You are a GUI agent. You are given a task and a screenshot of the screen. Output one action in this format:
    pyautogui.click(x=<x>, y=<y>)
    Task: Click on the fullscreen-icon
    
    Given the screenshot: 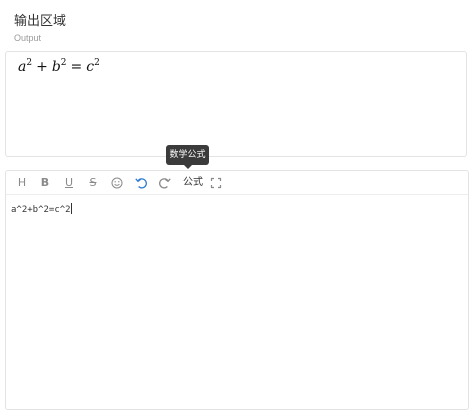 What is the action you would take?
    pyautogui.click(x=216, y=183)
    